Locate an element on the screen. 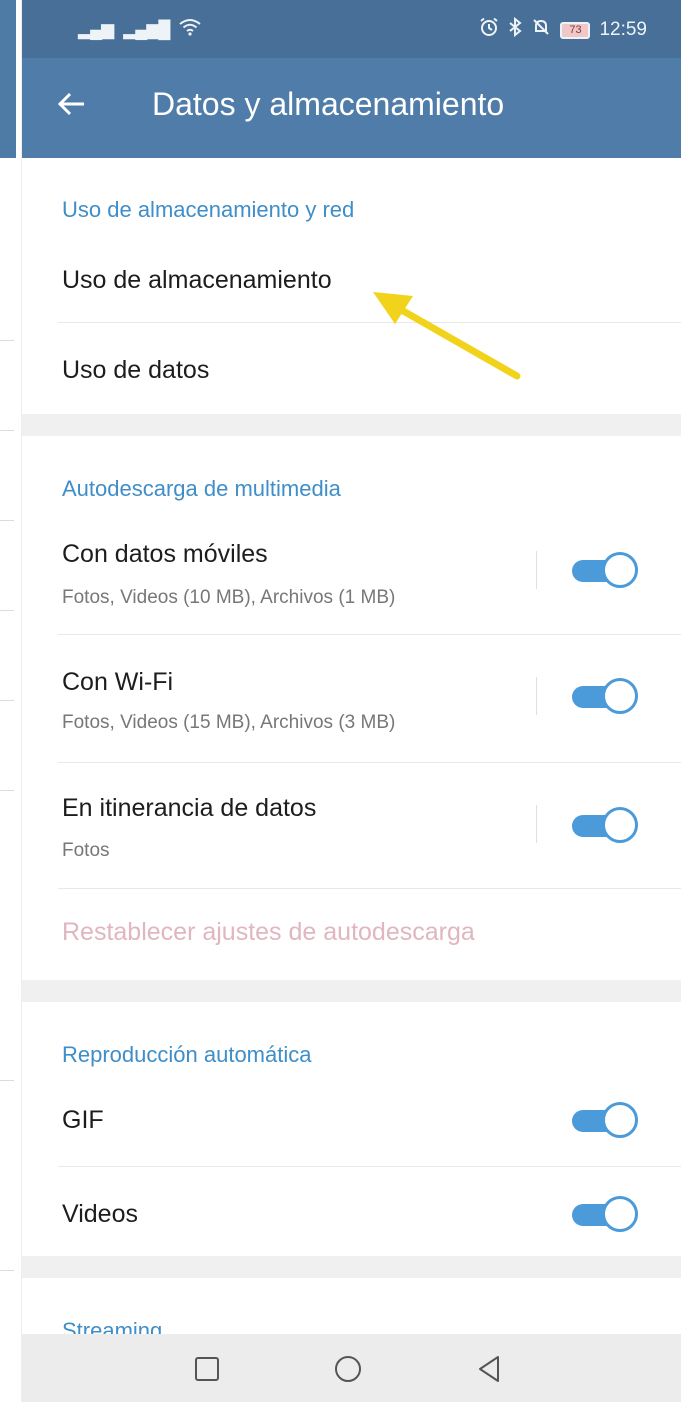 This screenshot has width=681, height=1402. wifi-item-detail: Fotos, Videos (15 MB), Archivos (3 MB) is located at coordinates (229, 722).